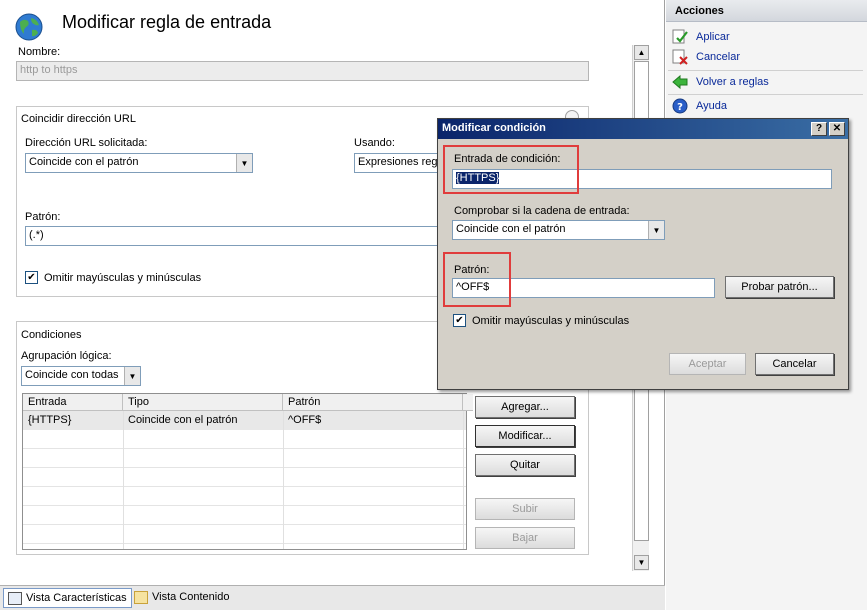  Describe the element at coordinates (123, 278) in the screenshot. I see `url-ignore-case-label: Omitir mayúsculas y minúsculas` at that location.